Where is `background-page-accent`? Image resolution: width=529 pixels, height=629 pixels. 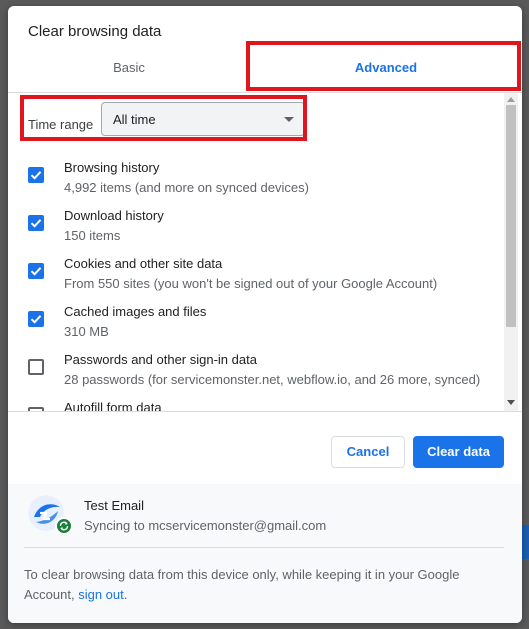 background-page-accent is located at coordinates (525, 542).